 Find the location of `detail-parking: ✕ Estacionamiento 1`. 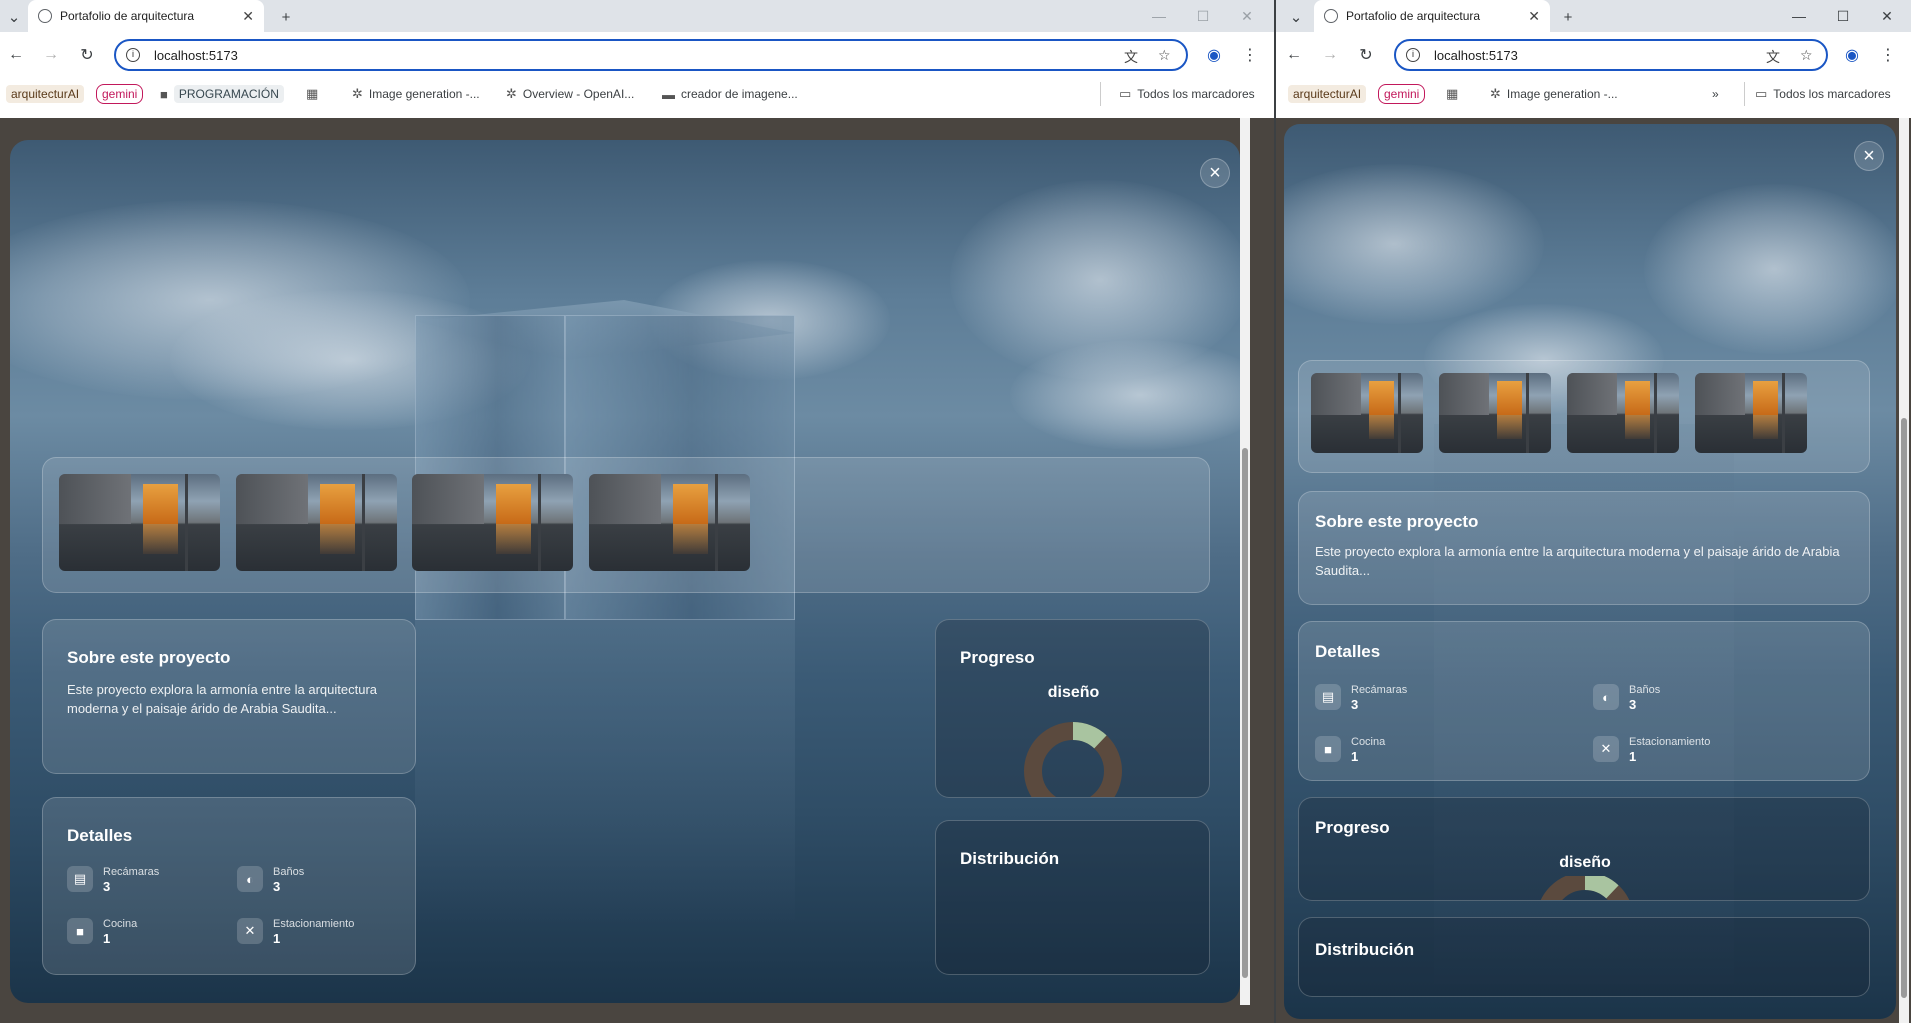

detail-parking: ✕ Estacionamiento 1 is located at coordinates (295, 932).